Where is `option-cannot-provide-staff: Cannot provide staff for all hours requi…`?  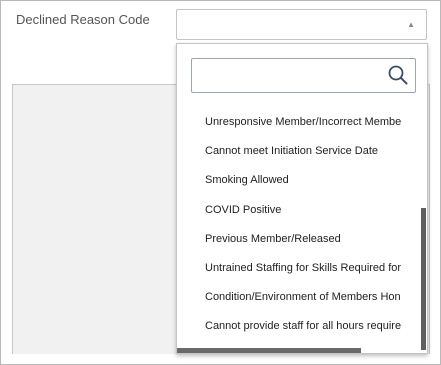 option-cannot-provide-staff: Cannot provide staff for all hours requi… is located at coordinates (300, 326).